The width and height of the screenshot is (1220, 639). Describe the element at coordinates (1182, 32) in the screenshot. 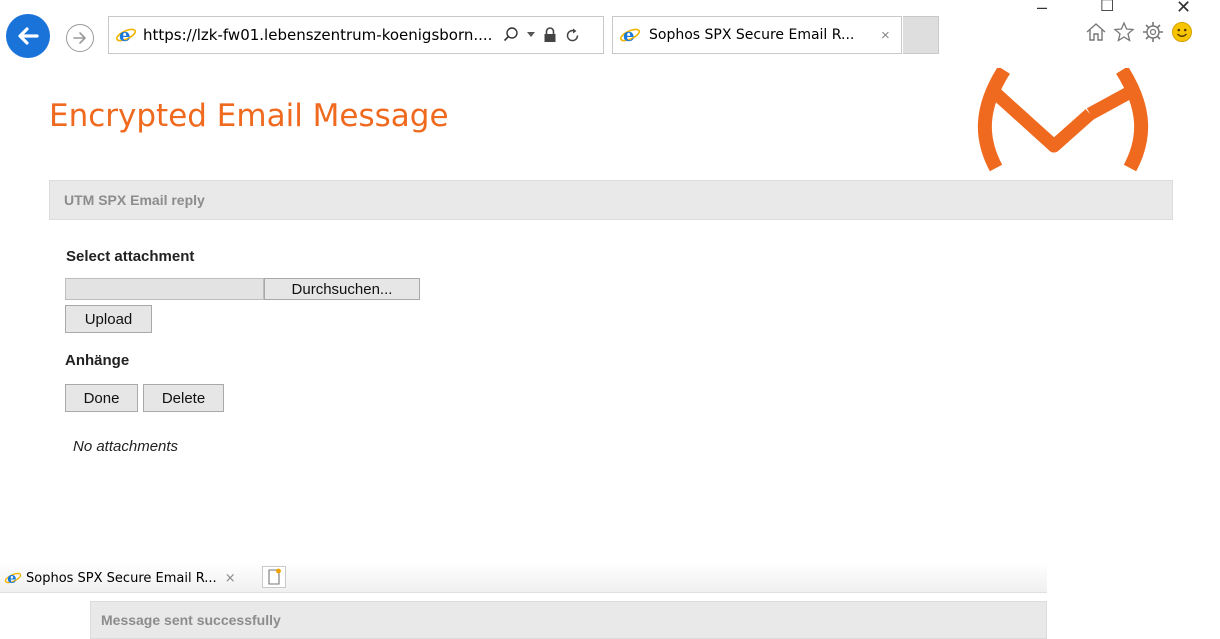

I see `smiley-feedback-icon` at that location.